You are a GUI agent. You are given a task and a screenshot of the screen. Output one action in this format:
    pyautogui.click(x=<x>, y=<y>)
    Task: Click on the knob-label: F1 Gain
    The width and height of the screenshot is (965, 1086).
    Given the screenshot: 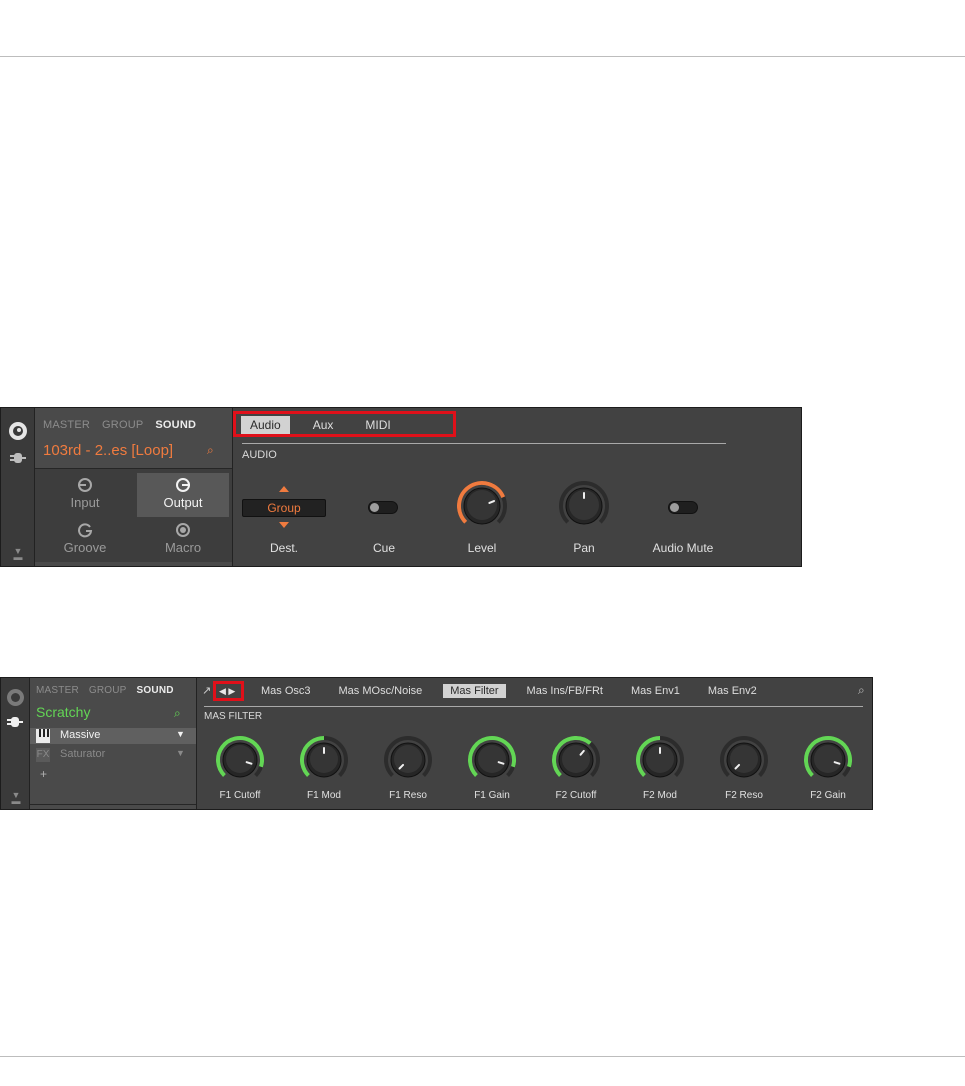 What is the action you would take?
    pyautogui.click(x=492, y=795)
    